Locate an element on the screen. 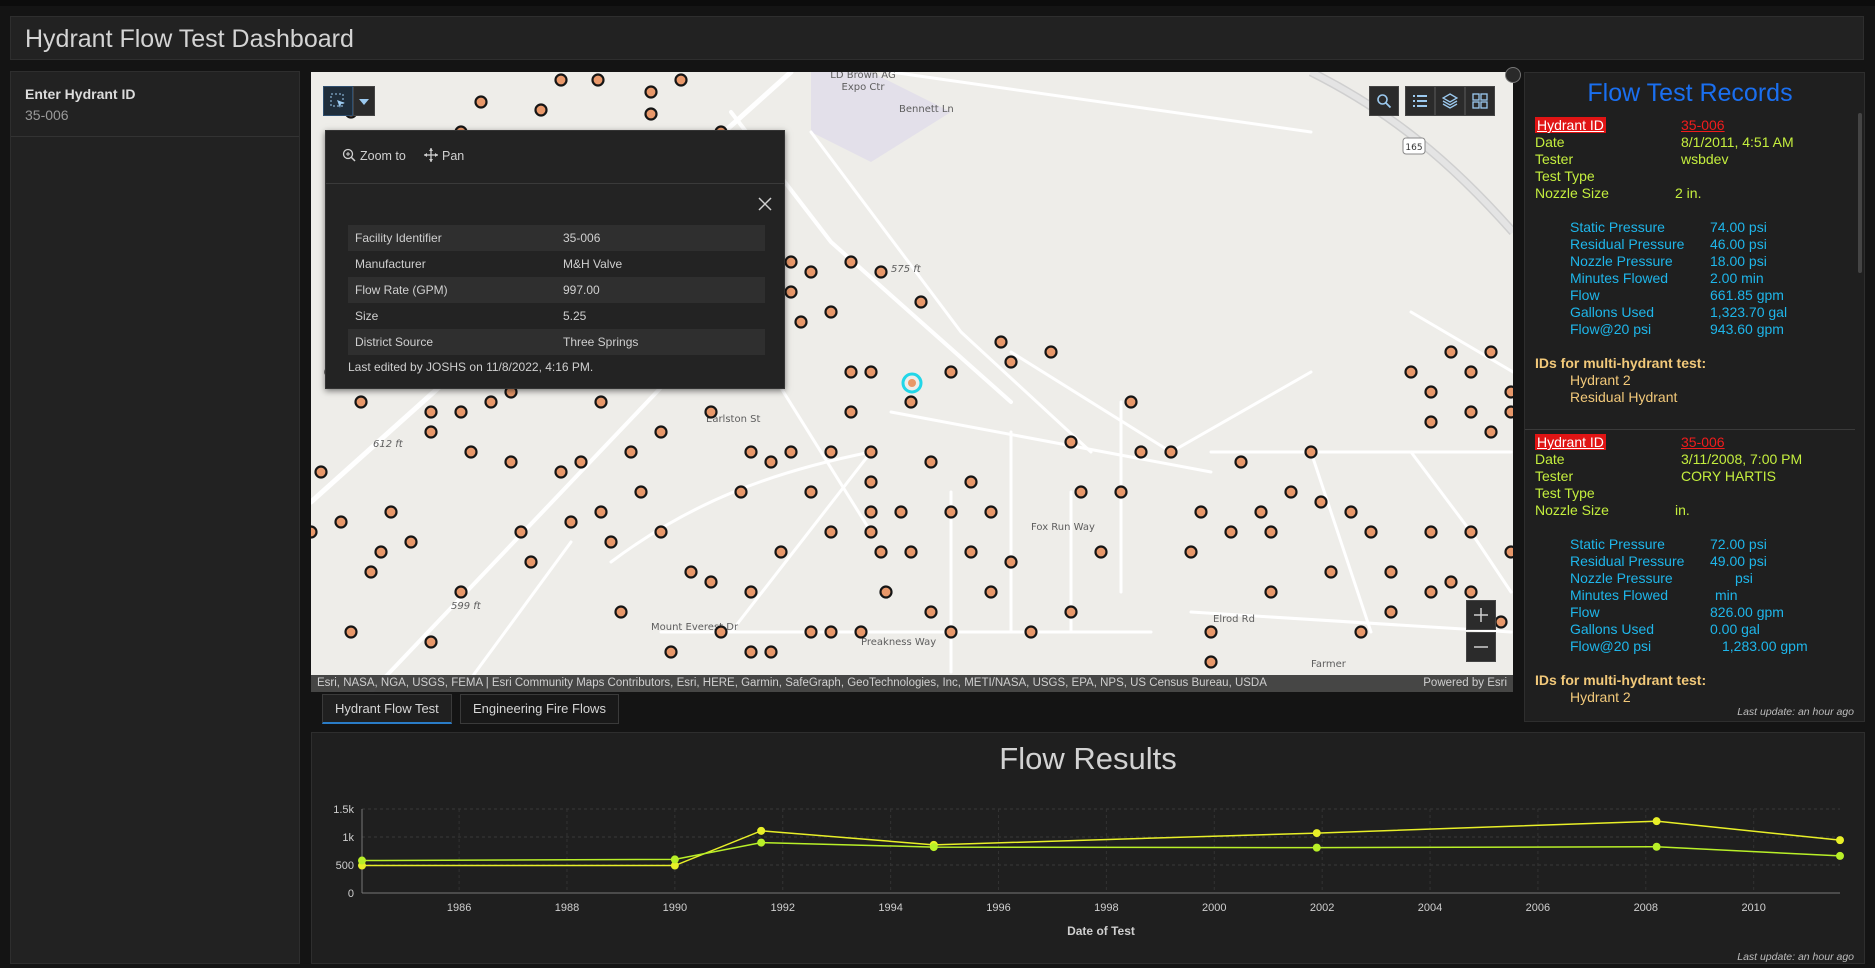 This screenshot has height=968, width=1875. search-button is located at coordinates (1384, 101).